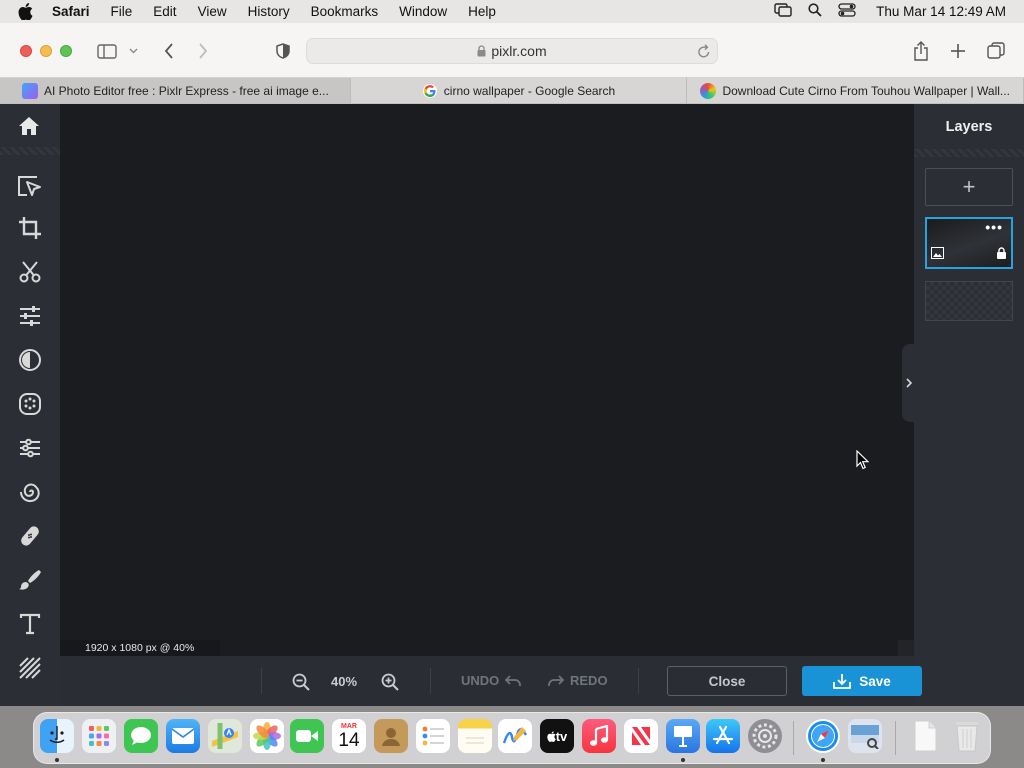 Image resolution: width=1024 pixels, height=768 pixels. I want to click on menu-help: Help, so click(482, 11).